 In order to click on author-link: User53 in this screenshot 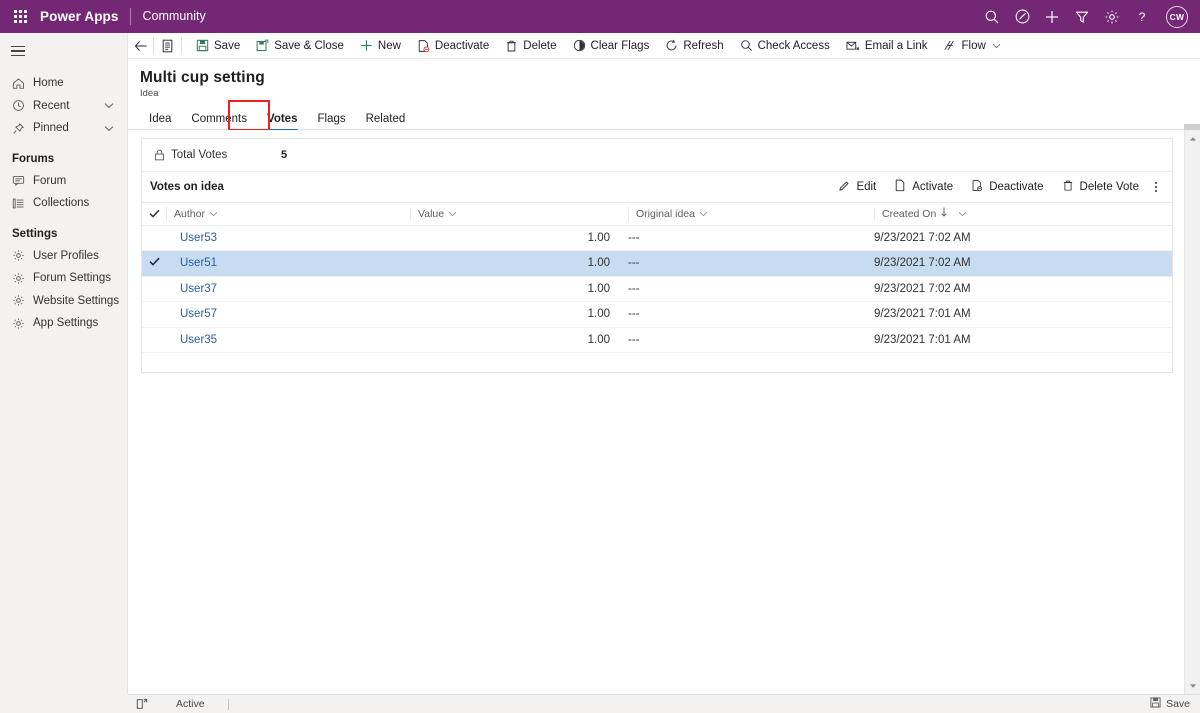, I will do `click(191, 238)`.